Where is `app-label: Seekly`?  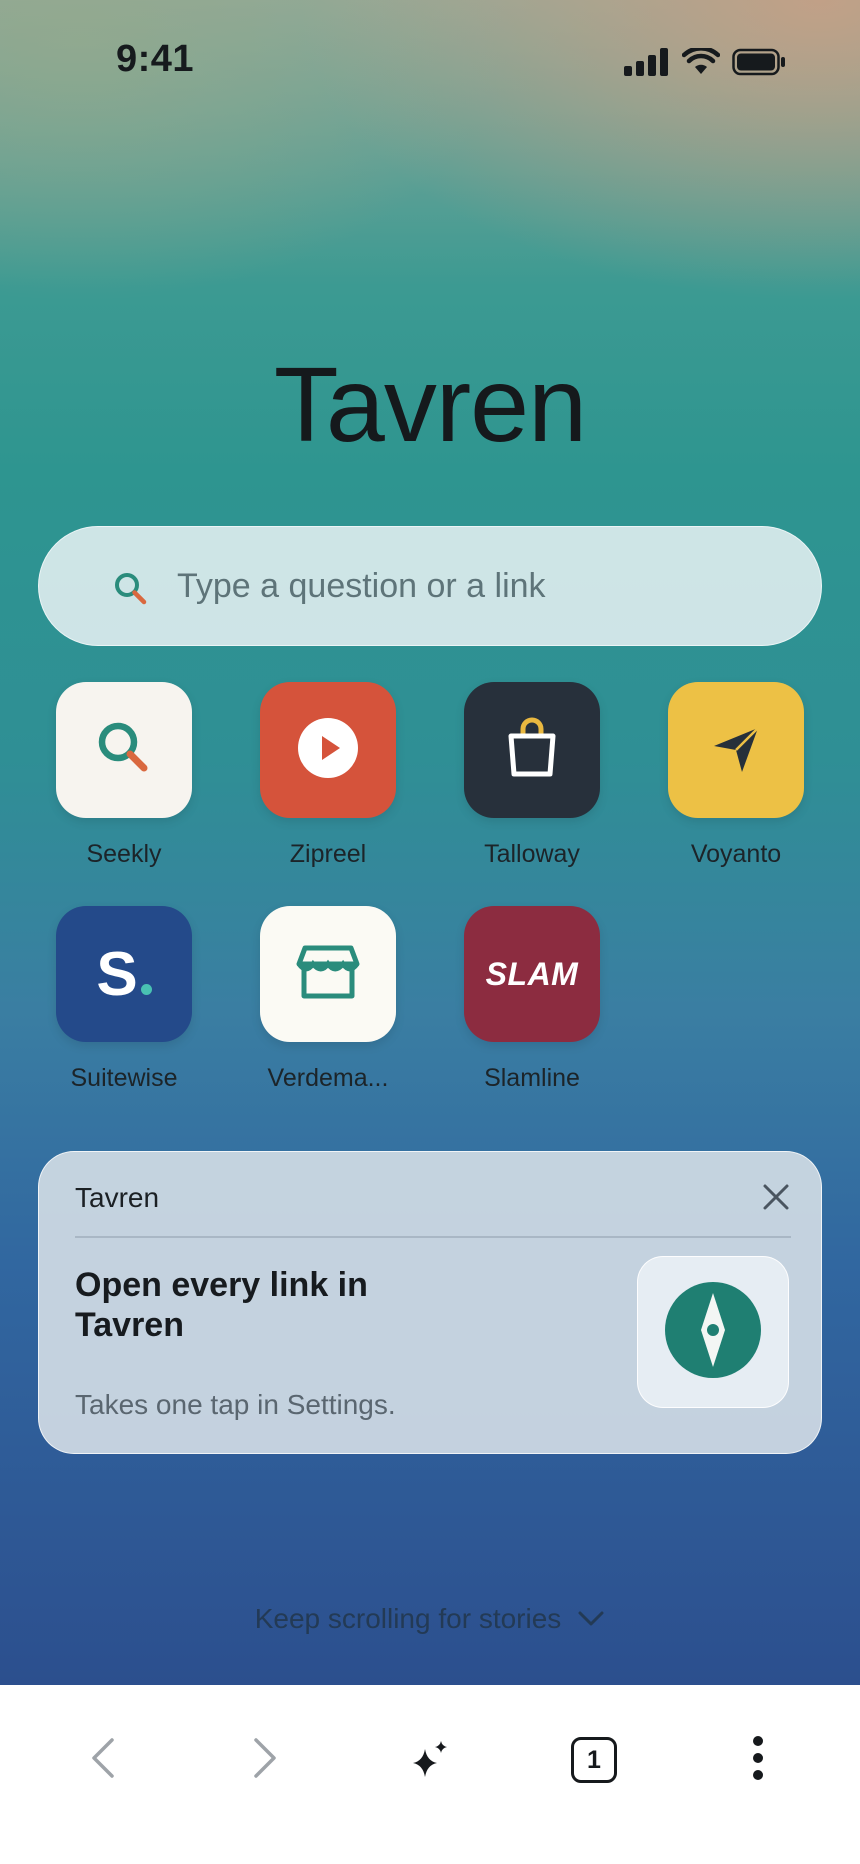
app-label: Seekly is located at coordinates (124, 854).